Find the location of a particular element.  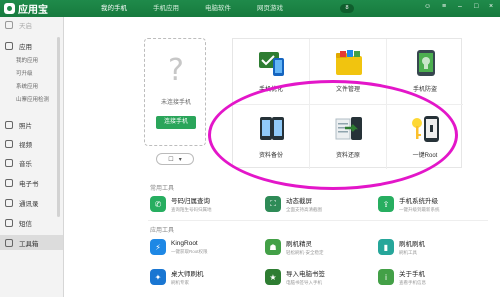

tool-number-lookup: ✆ 号码归属查询 查询陌生号码归属地 is located at coordinates (181, 204).